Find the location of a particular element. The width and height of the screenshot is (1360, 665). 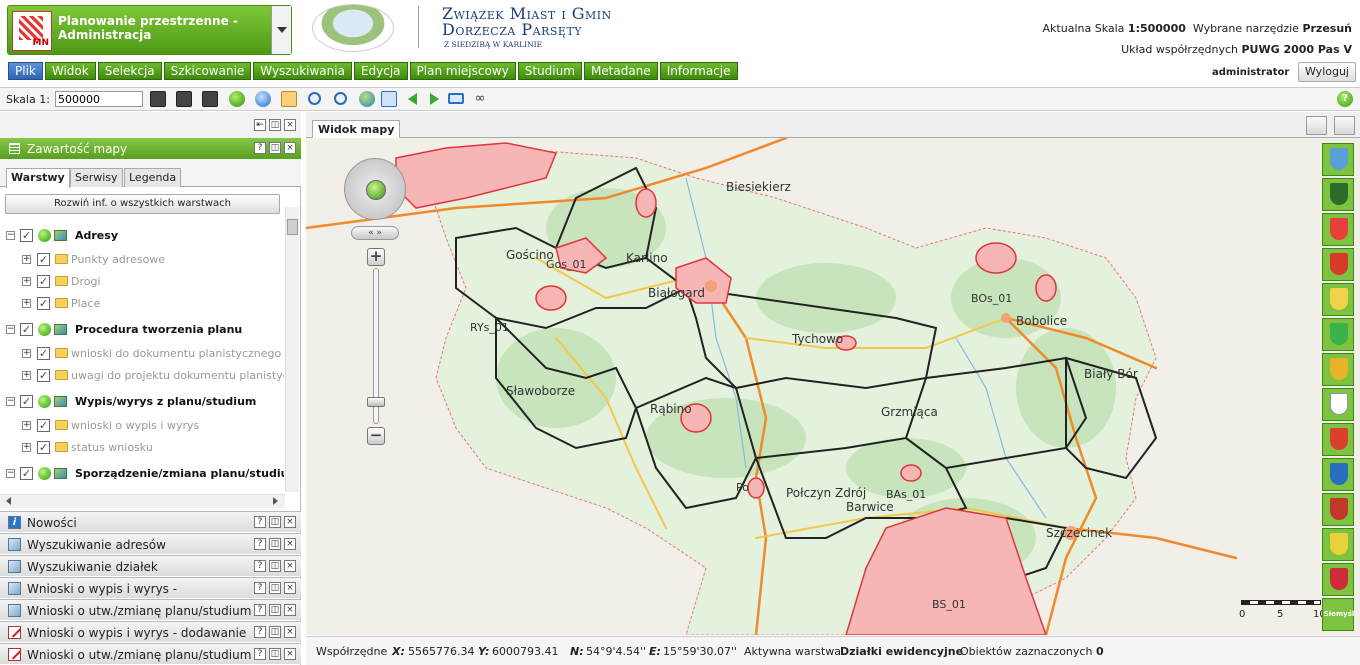

layer-item: + ✓ Place is located at coordinates (142, 304).